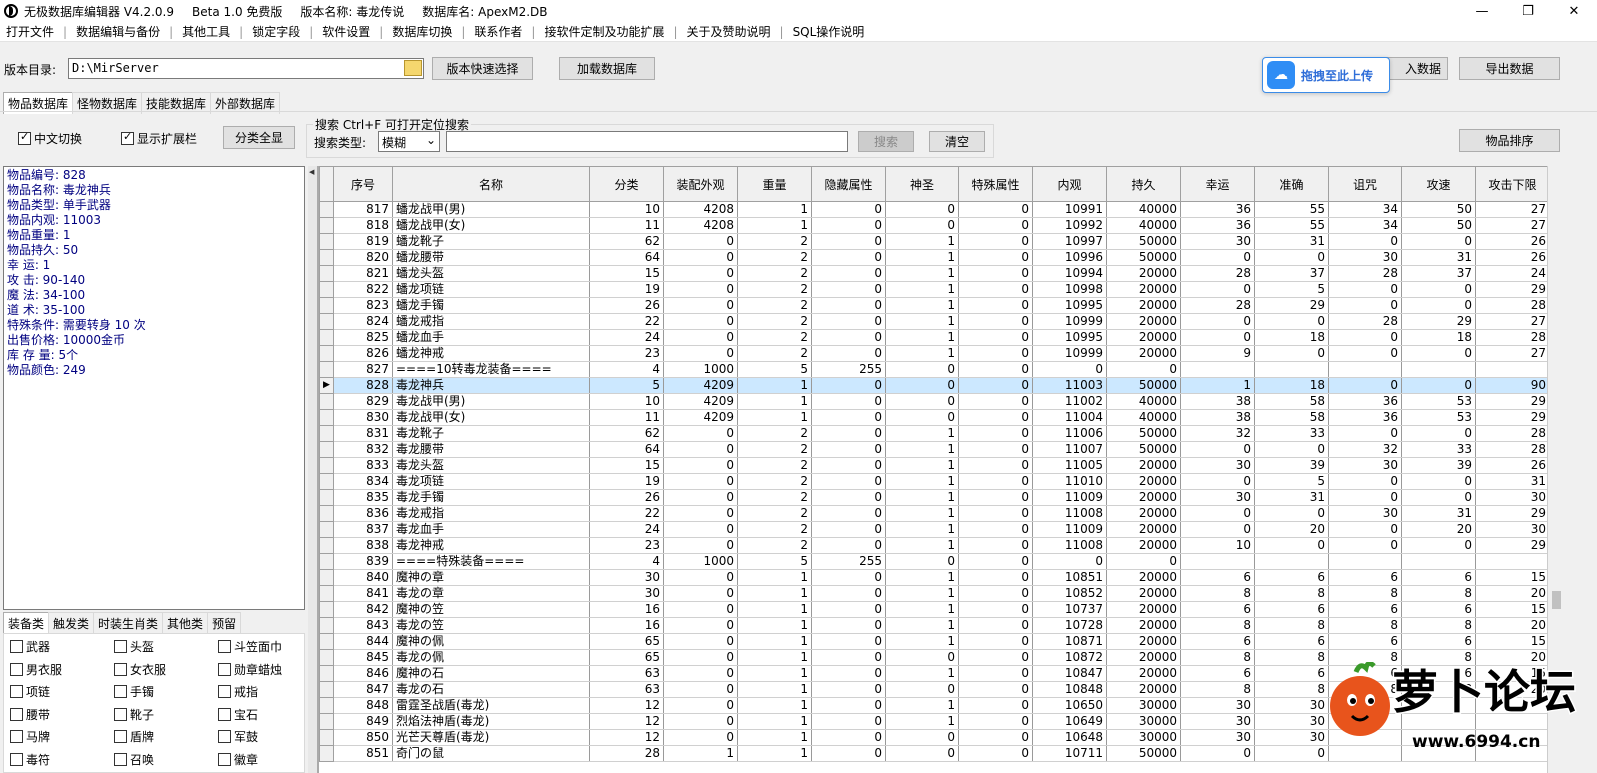  What do you see at coordinates (1069, 401) in the screenshot?
I see `table-cell: 11002` at bounding box center [1069, 401].